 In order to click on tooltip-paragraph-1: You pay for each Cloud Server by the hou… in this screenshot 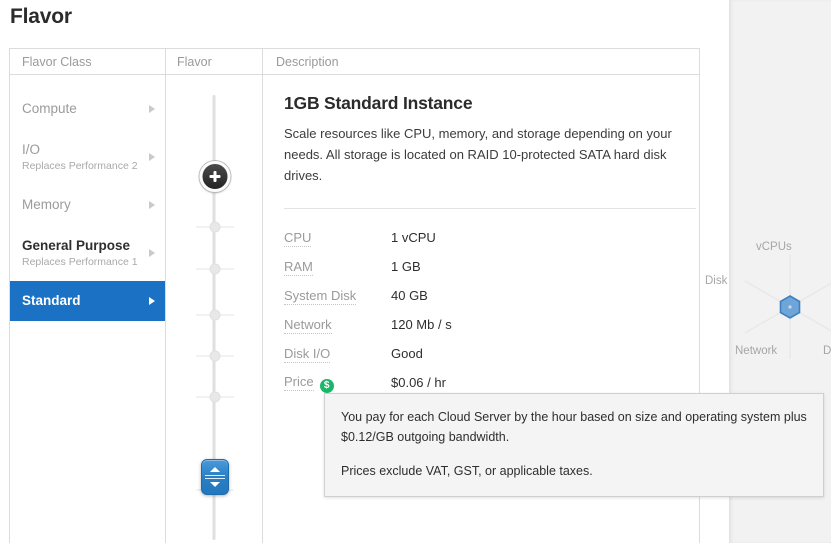, I will do `click(574, 427)`.